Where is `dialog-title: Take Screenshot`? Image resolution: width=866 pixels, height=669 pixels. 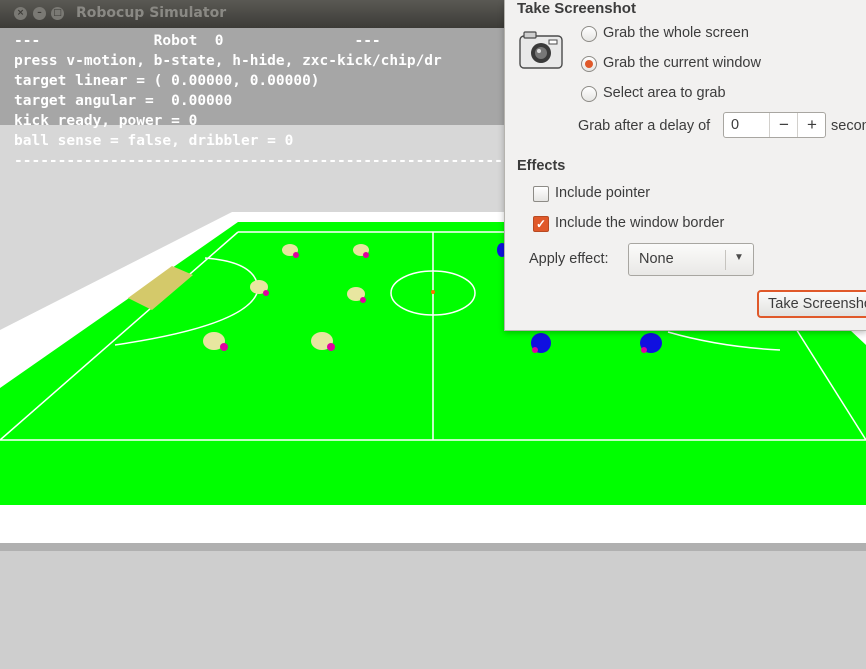
dialog-title: Take Screenshot is located at coordinates (576, 8).